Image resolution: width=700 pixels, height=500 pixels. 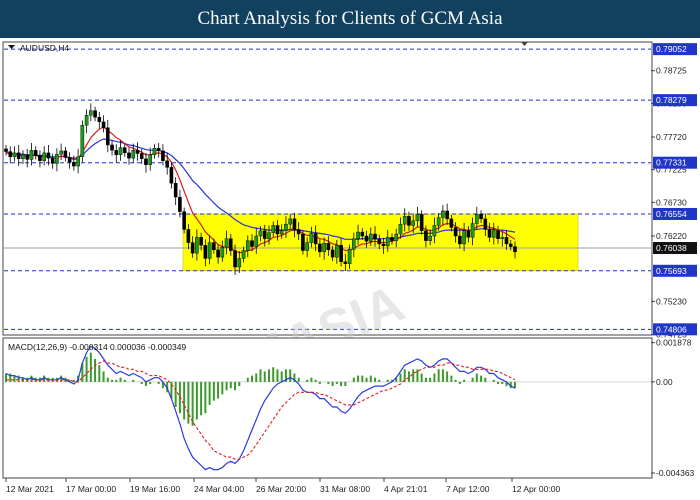 What do you see at coordinates (675, 473) in the screenshot?
I see `macd-tick-label: -0.004363` at bounding box center [675, 473].